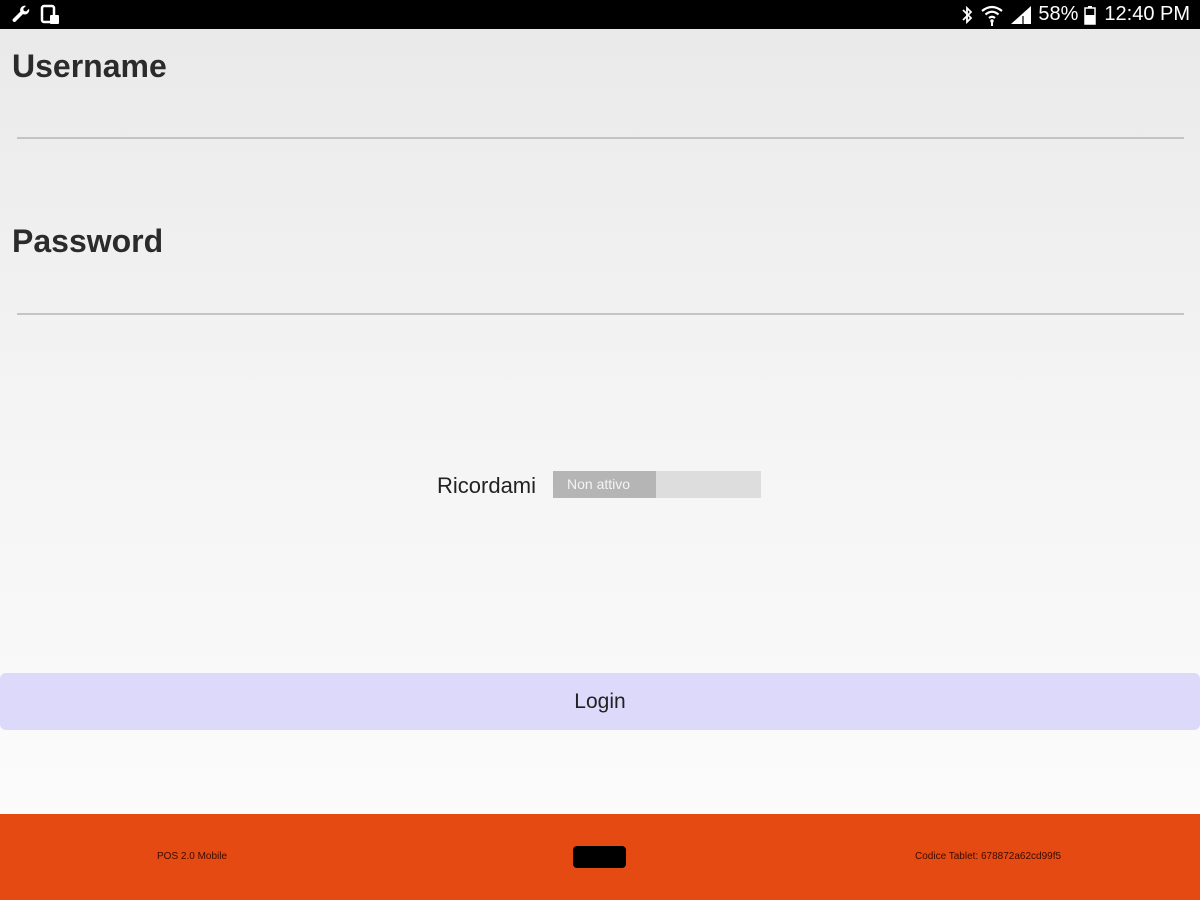 This screenshot has width=1200, height=900. What do you see at coordinates (600, 14) in the screenshot?
I see `status-bar: 58% 12:40 PM` at bounding box center [600, 14].